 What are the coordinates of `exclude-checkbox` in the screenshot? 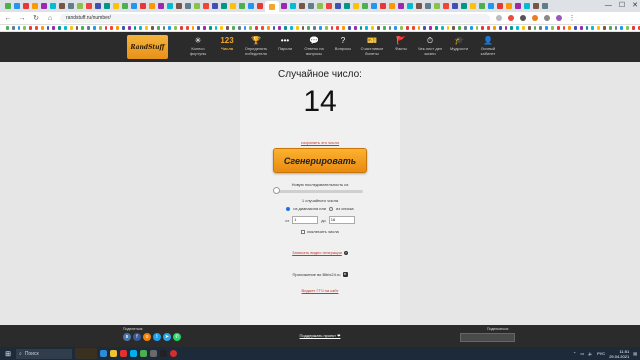 It's located at (303, 231).